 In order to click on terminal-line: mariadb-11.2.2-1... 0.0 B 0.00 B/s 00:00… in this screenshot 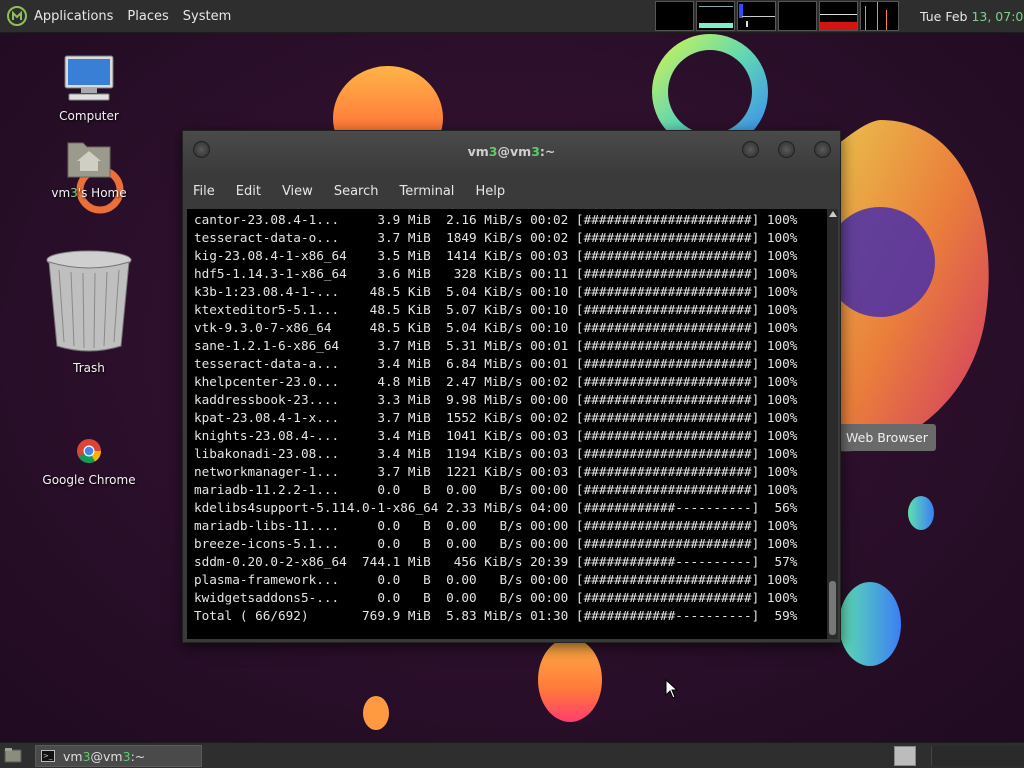, I will do `click(496, 489)`.